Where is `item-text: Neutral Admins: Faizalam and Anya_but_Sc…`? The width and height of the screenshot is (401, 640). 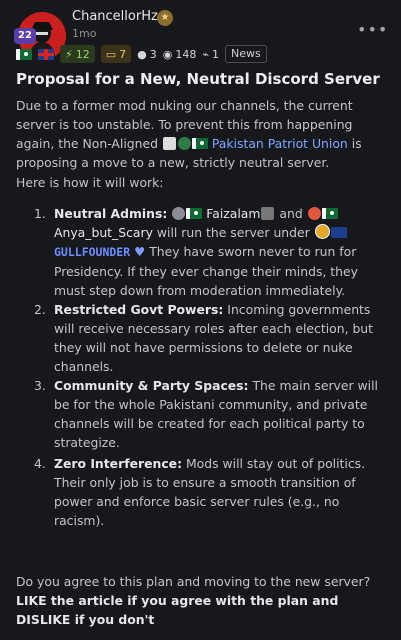 item-text: Neutral Admins: Faizalam and Anya_but_Sc… is located at coordinates (219, 252).